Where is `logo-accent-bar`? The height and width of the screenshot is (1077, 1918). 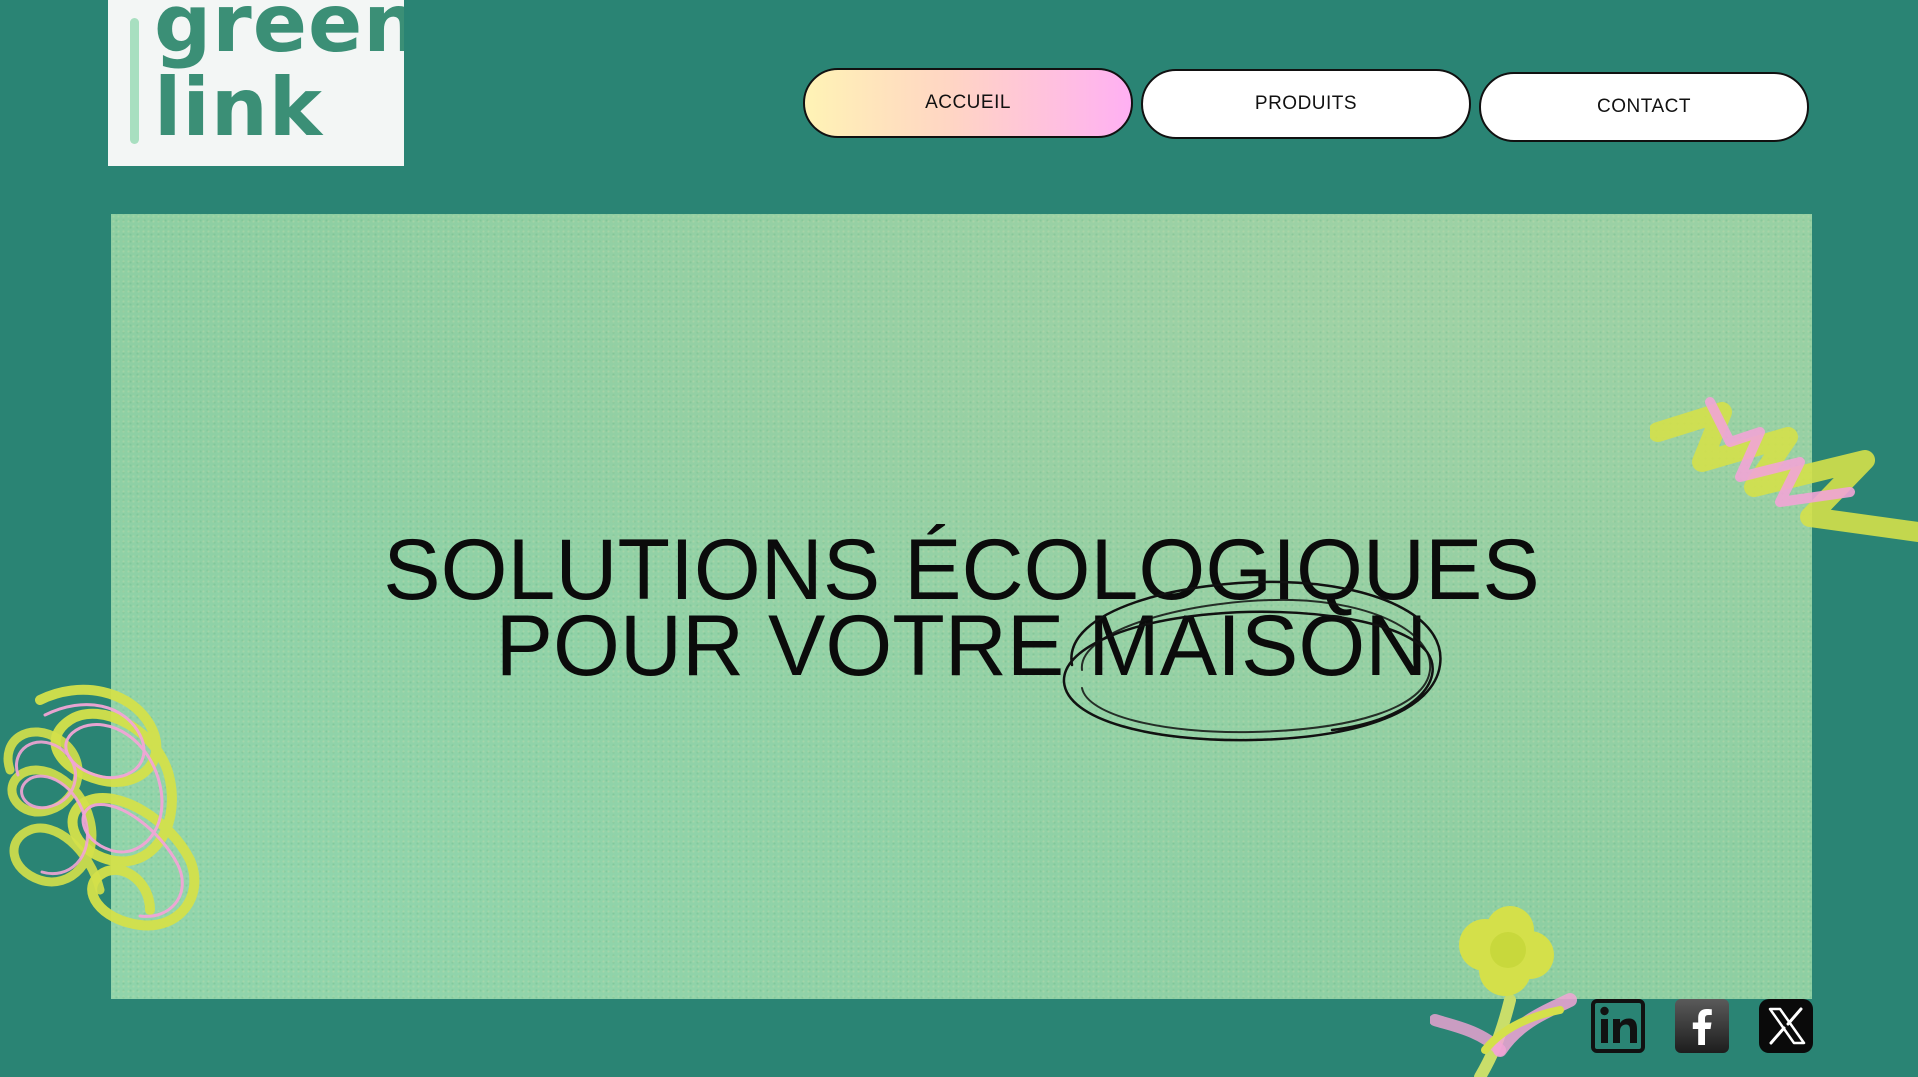
logo-accent-bar is located at coordinates (134, 81).